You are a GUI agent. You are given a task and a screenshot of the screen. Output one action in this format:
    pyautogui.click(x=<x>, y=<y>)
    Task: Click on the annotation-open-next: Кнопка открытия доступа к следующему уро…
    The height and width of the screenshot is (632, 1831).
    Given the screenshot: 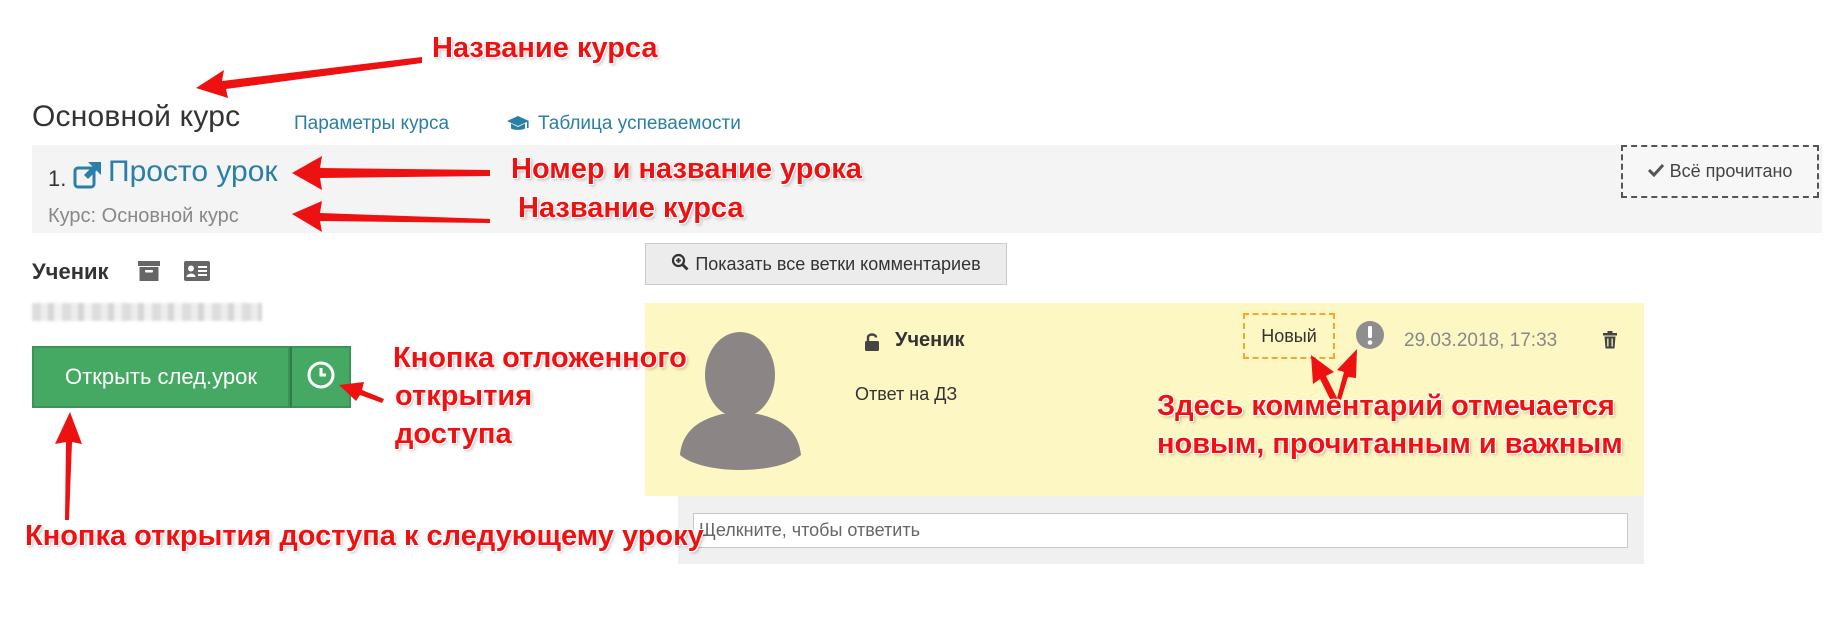 What is the action you would take?
    pyautogui.click(x=364, y=536)
    